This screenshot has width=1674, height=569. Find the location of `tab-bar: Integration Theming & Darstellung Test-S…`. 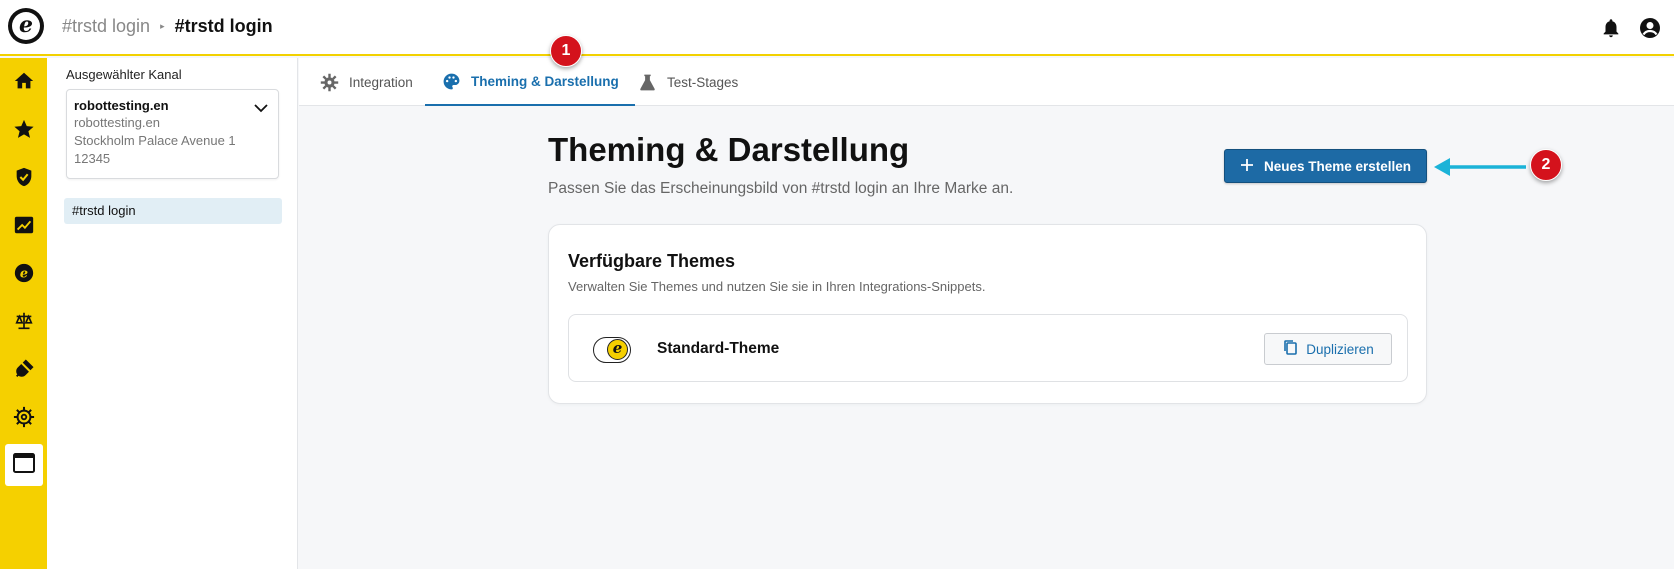

tab-bar: Integration Theming & Darstellung Test-S… is located at coordinates (986, 82).